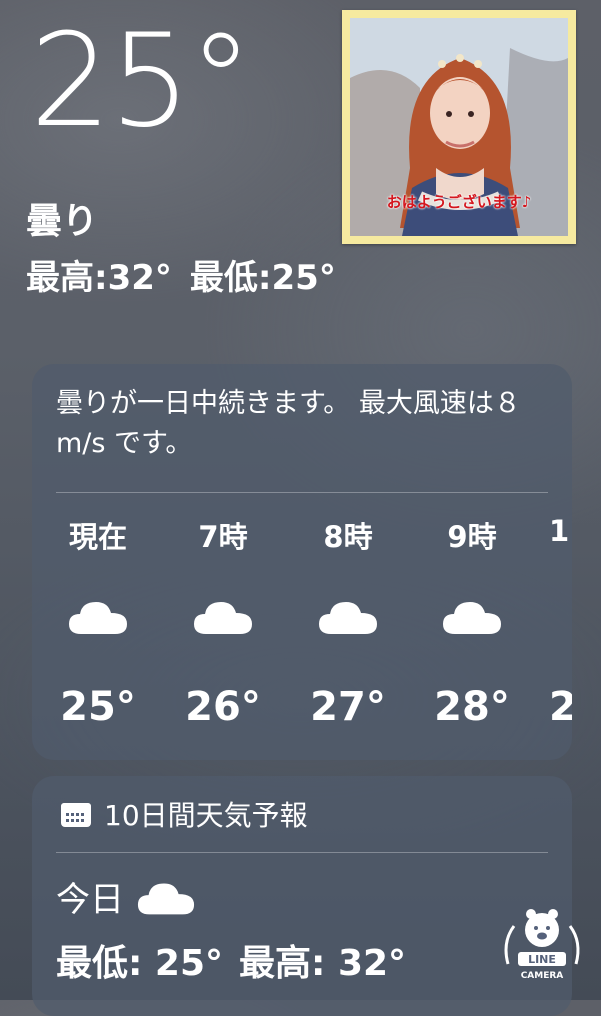 The image size is (601, 1016). I want to click on current-high: 最高:32°, so click(99, 278).